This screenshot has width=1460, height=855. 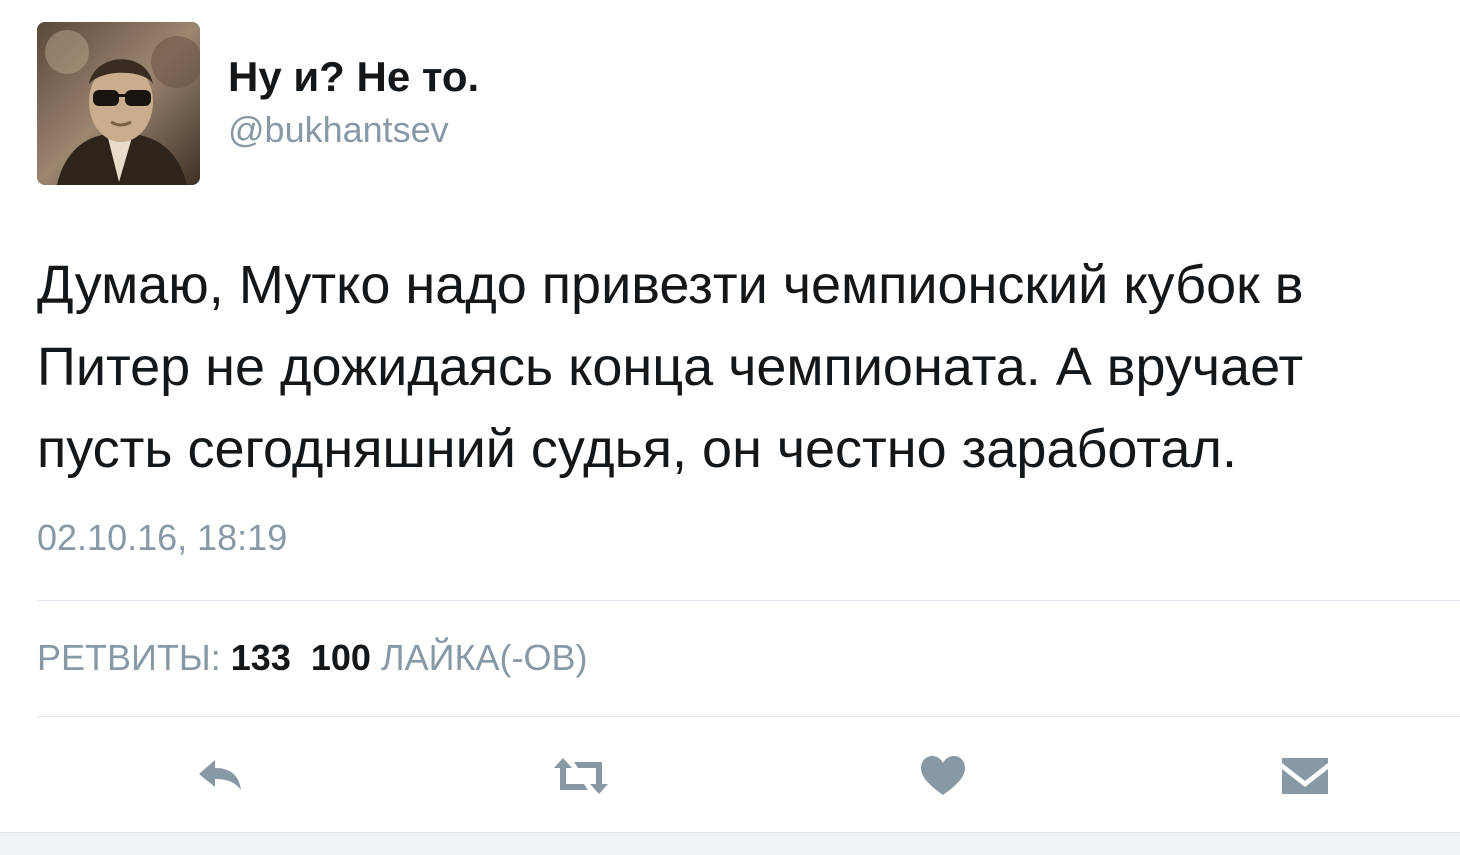 I want to click on retweet-icon, so click(x=581, y=776).